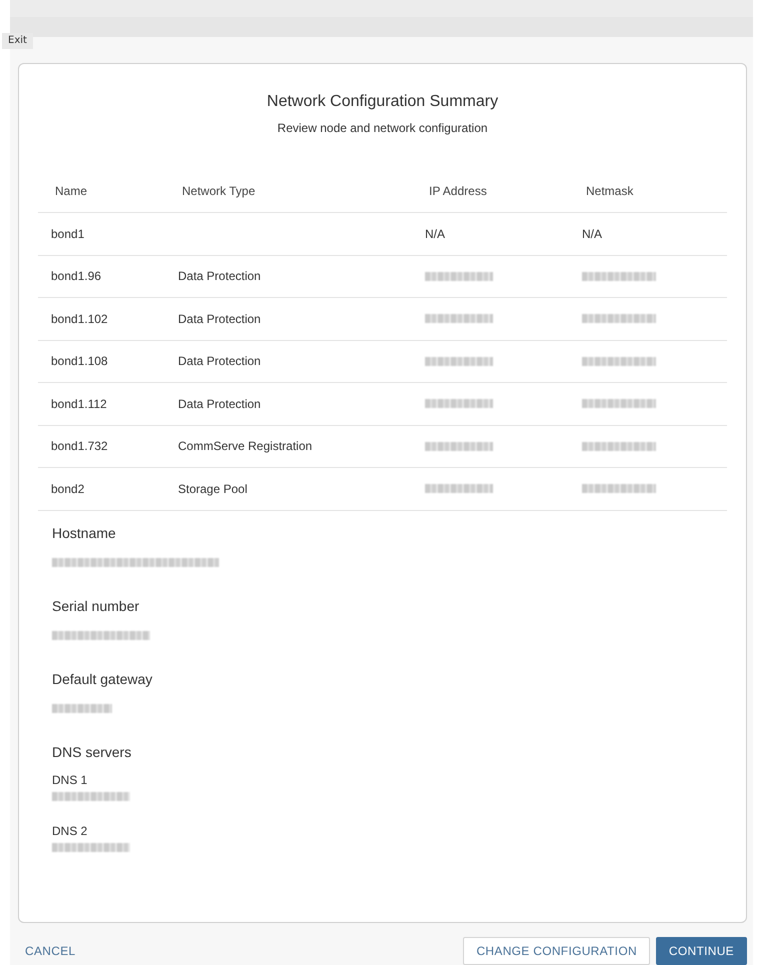 This screenshot has height=965, width=765. I want to click on table-cell: bond1.96, so click(76, 276).